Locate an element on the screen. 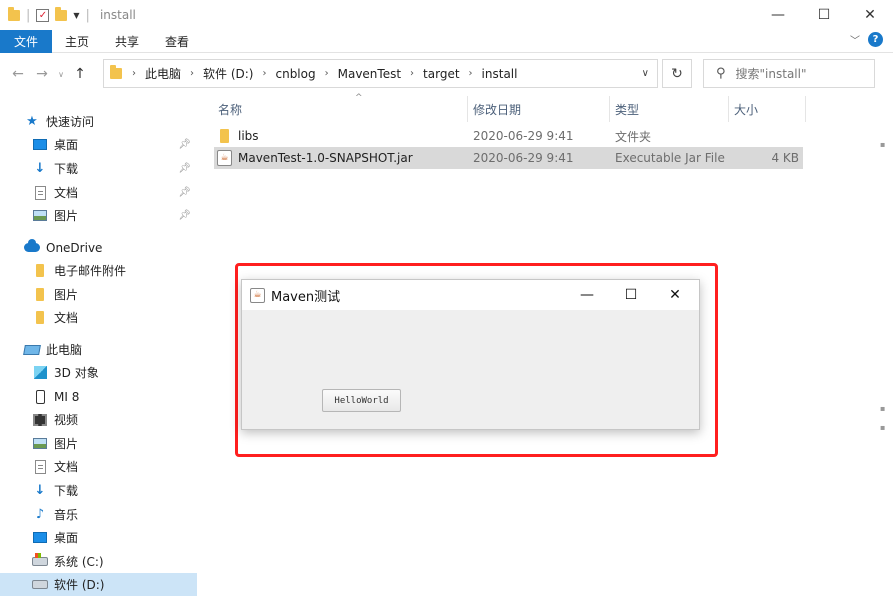 The image size is (893, 604). java-window: ☕︎ Maven测试 — ☐ ✕ HelloWorld is located at coordinates (470, 354).